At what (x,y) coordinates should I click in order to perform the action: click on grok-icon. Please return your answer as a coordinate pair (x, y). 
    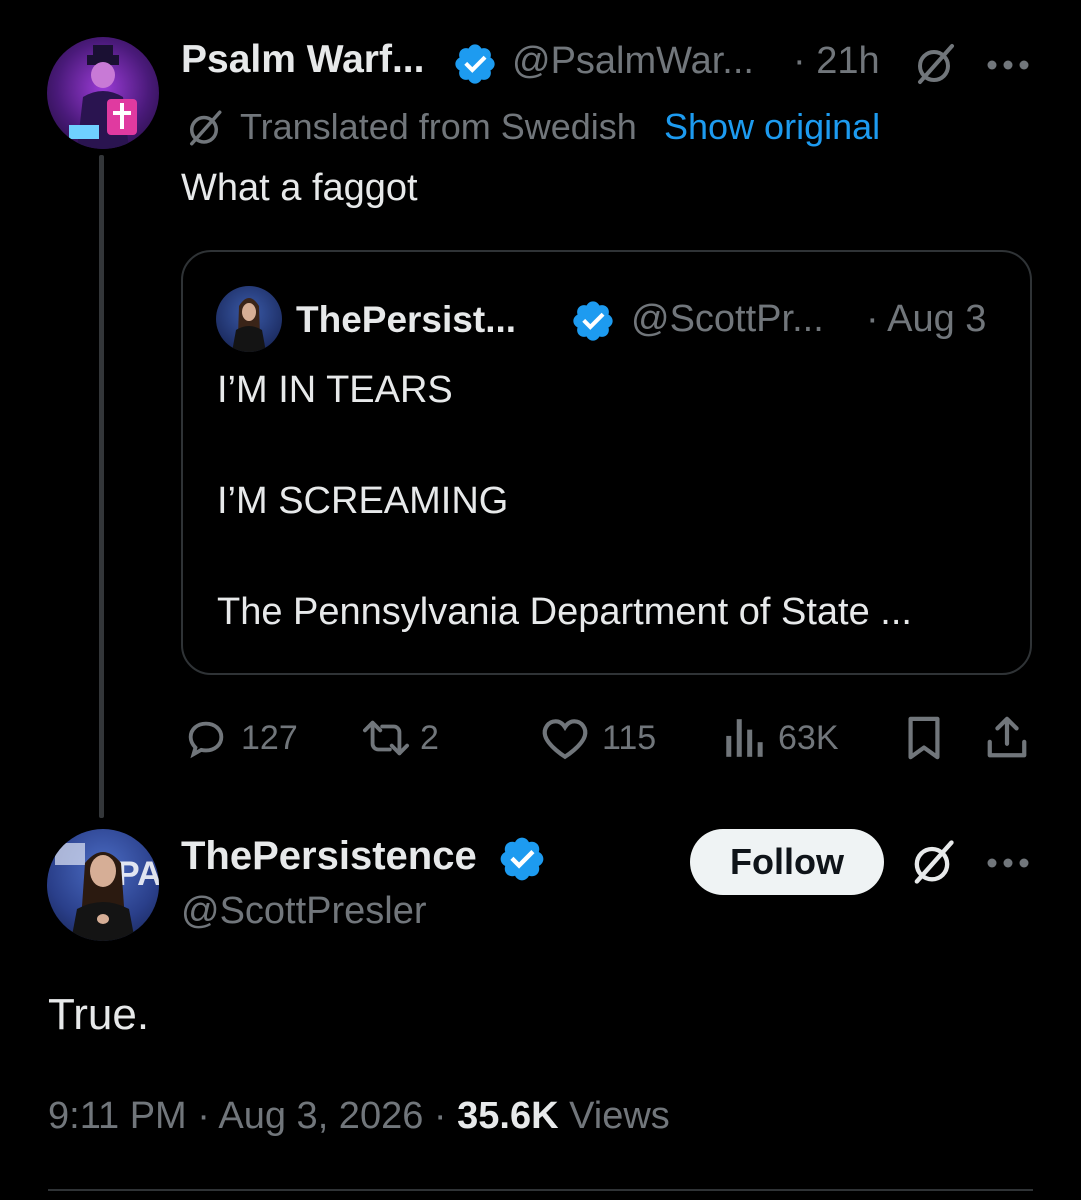
    Looking at the image, I should click on (934, 66).